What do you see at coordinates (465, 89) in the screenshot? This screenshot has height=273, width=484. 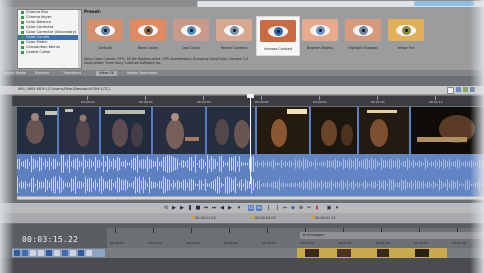 I see `create-subclip-icon` at bounding box center [465, 89].